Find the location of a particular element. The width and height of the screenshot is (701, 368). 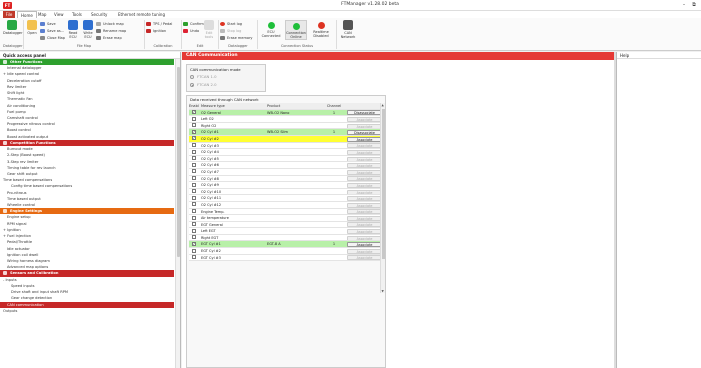

section-header: Sensors and Calibration is located at coordinates (87, 273).